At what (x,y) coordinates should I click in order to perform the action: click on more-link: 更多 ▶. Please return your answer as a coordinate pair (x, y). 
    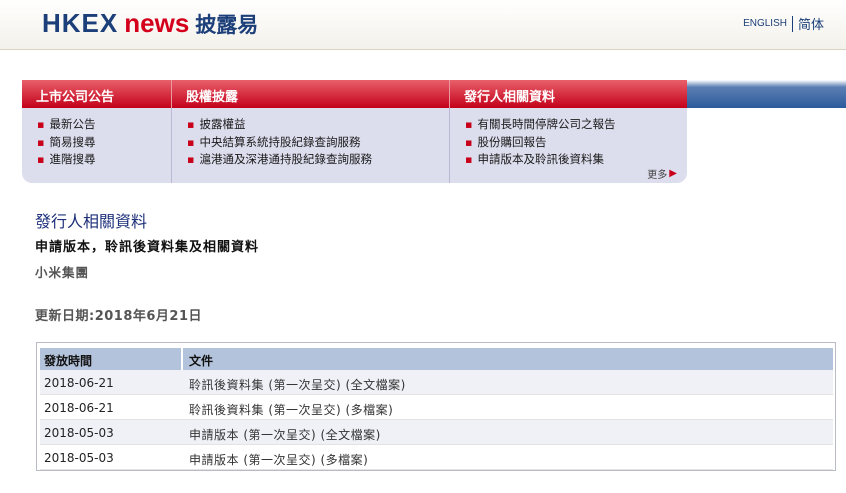
    Looking at the image, I should click on (662, 173).